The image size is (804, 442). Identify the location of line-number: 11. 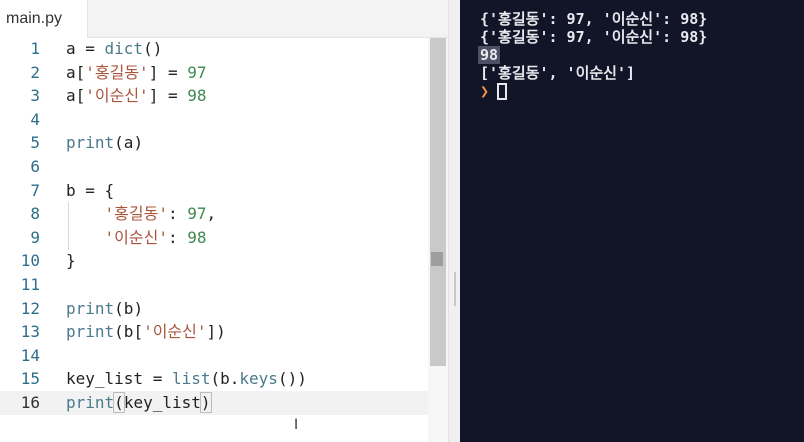
(30, 284).